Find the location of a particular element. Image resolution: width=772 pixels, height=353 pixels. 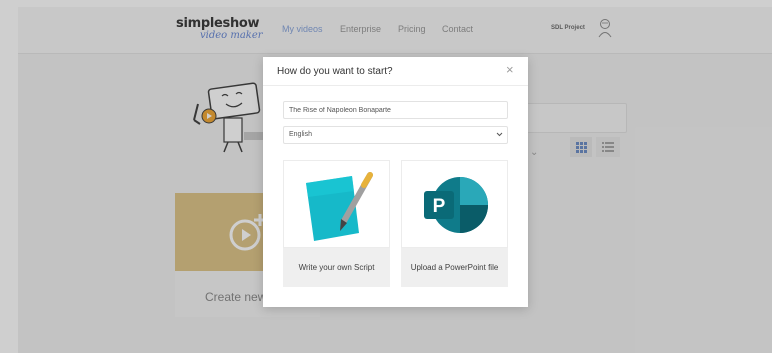

write-script-image is located at coordinates (336, 204).